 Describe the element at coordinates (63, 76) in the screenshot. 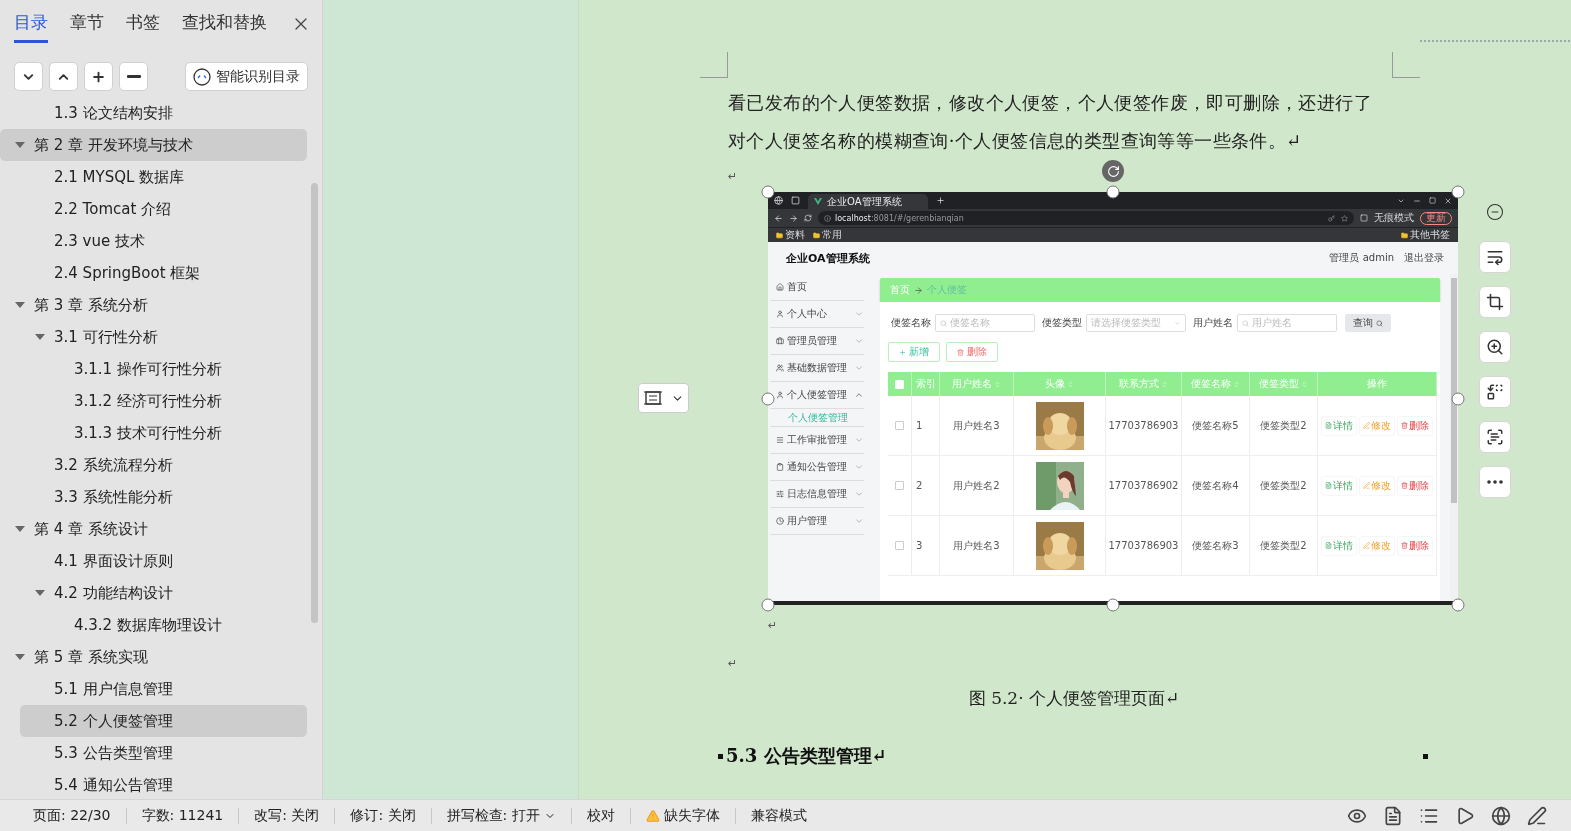

I see `collapse-button` at that location.